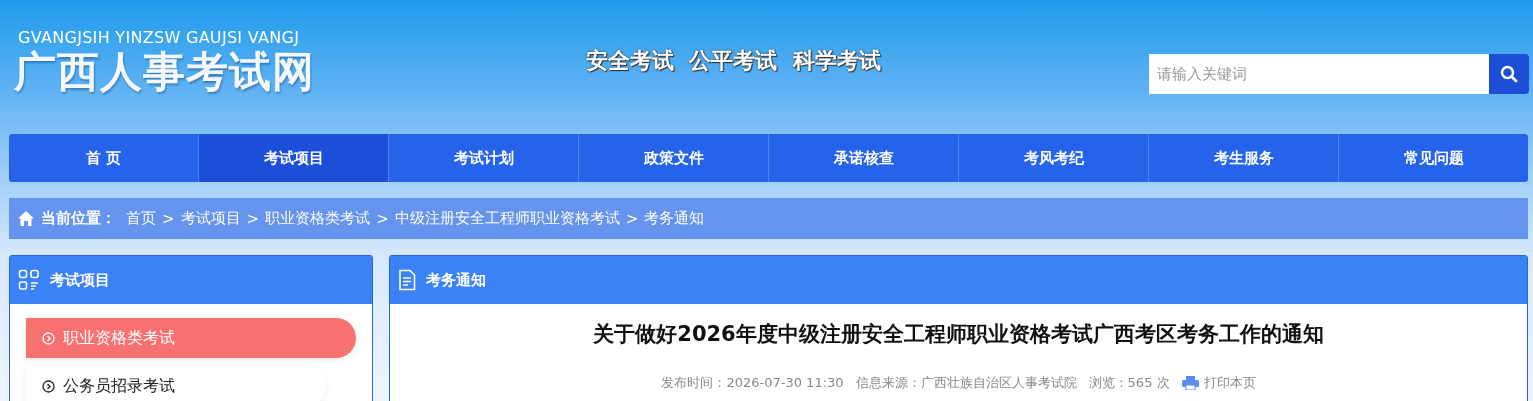  I want to click on search-icon, so click(1509, 74).